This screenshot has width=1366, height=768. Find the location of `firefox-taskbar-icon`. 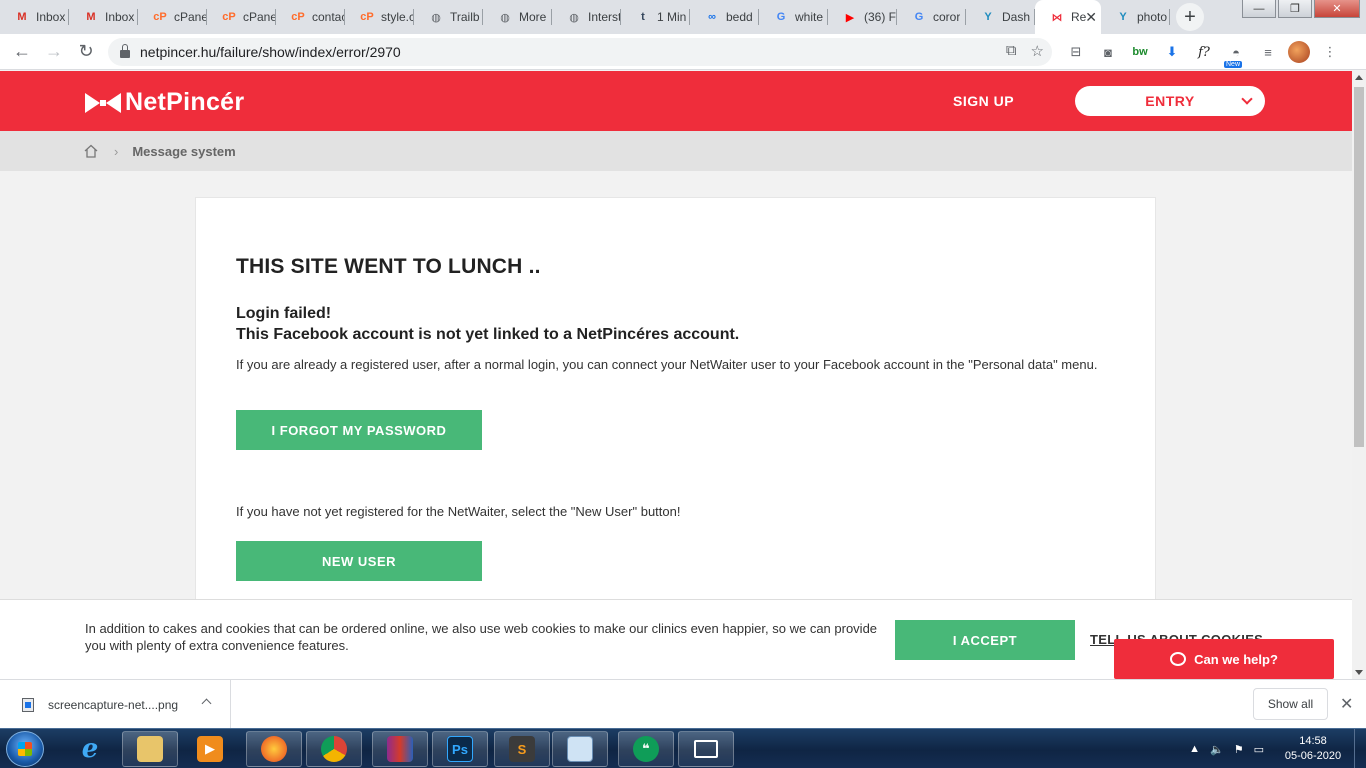

firefox-taskbar-icon is located at coordinates (274, 749).